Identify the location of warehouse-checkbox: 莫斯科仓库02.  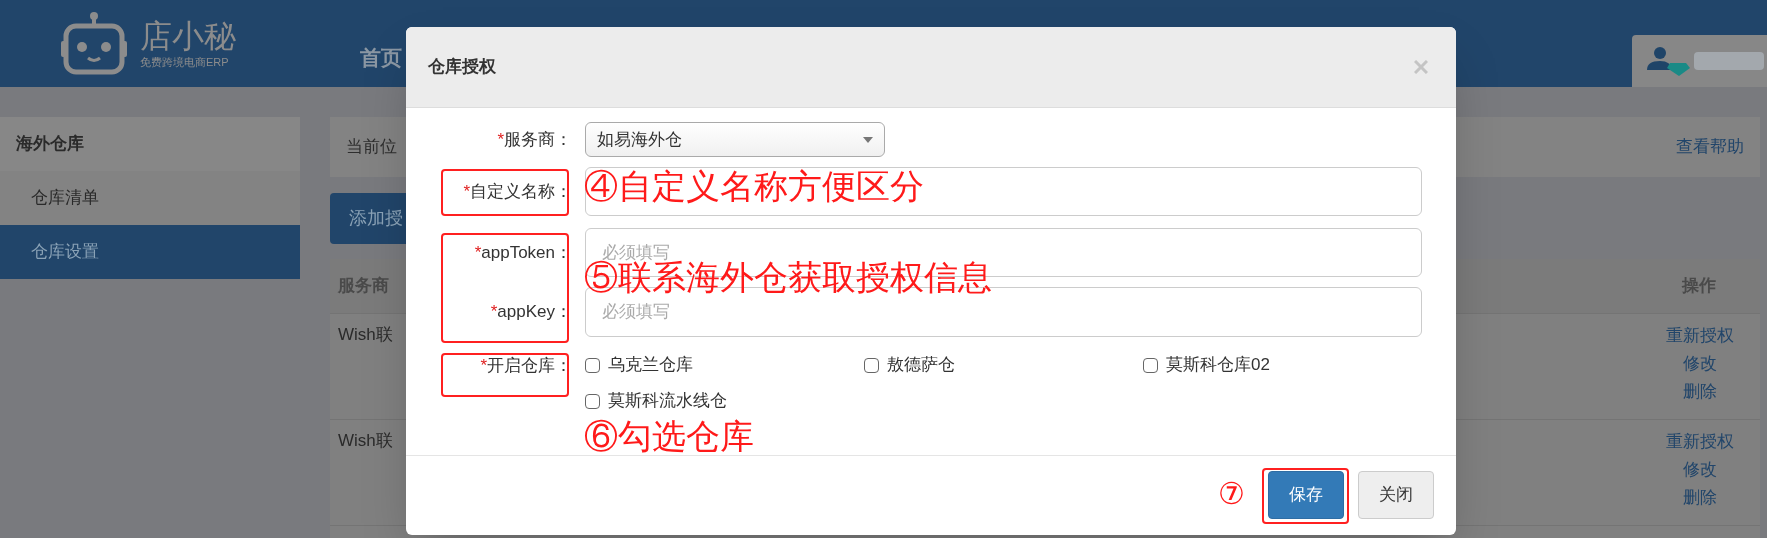
(1206, 365).